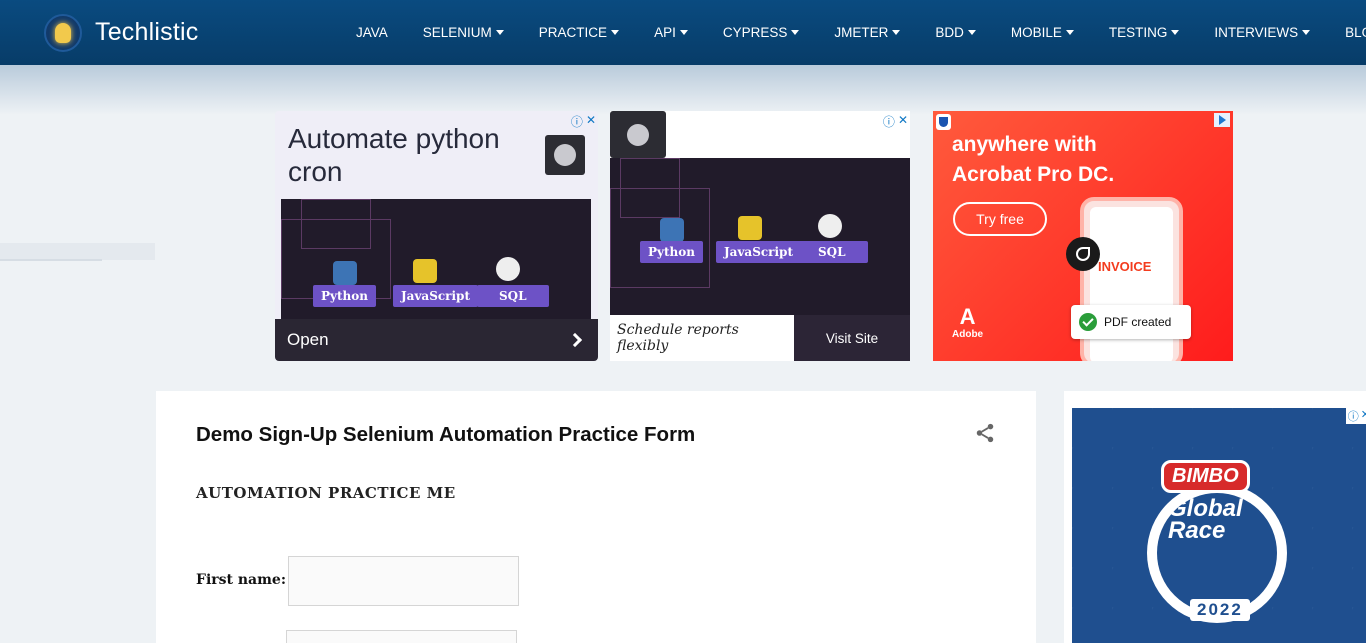 Image resolution: width=1366 pixels, height=643 pixels. Describe the element at coordinates (51, 260) in the screenshot. I see `left-placeholder-line` at that location.